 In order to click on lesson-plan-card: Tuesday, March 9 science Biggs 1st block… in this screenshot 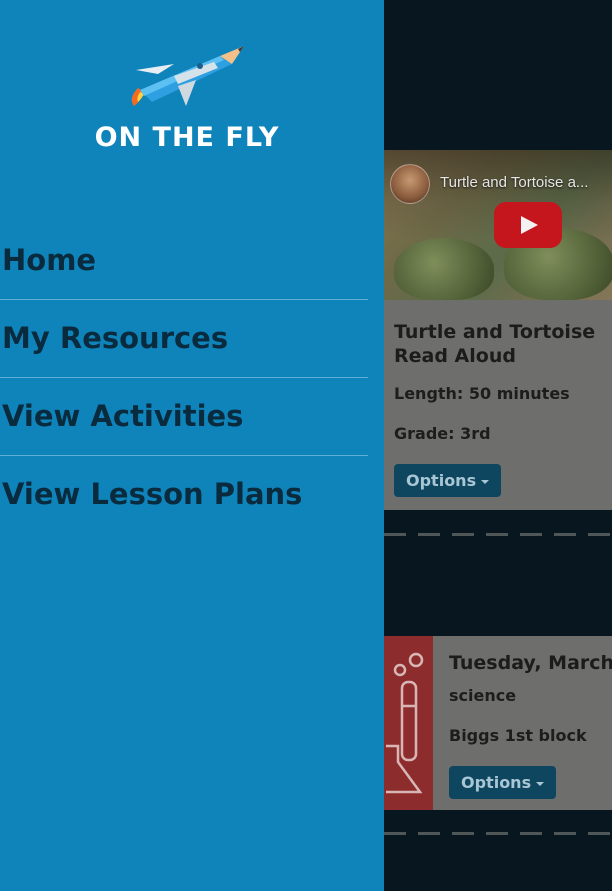, I will do `click(498, 723)`.